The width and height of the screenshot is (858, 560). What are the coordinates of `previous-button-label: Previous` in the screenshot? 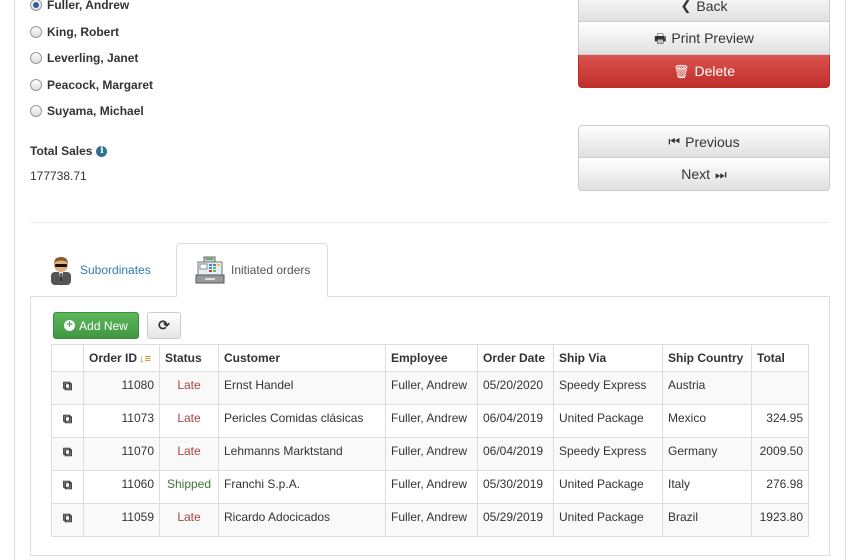 It's located at (712, 141).